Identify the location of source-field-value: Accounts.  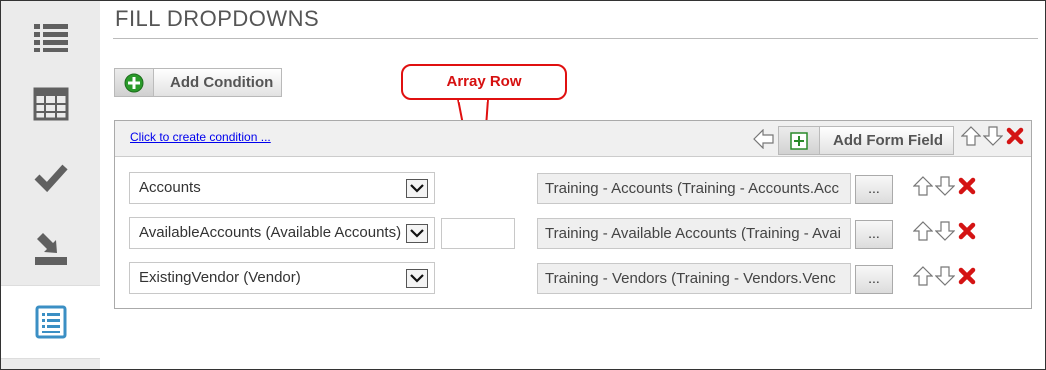
(170, 187).